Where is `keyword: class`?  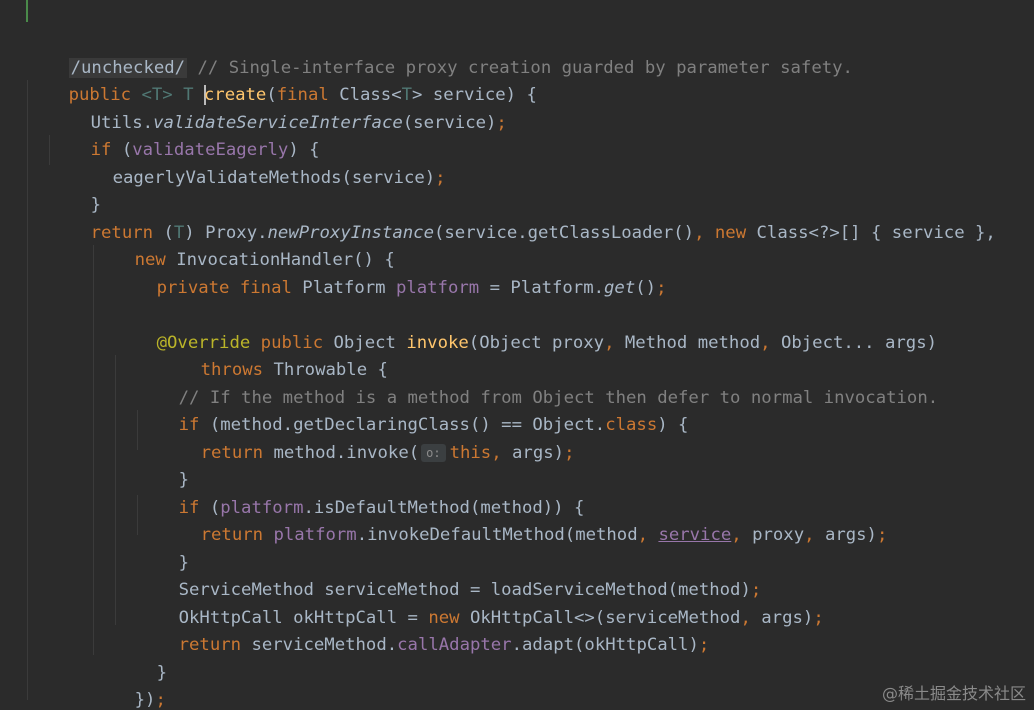
keyword: class is located at coordinates (631, 425).